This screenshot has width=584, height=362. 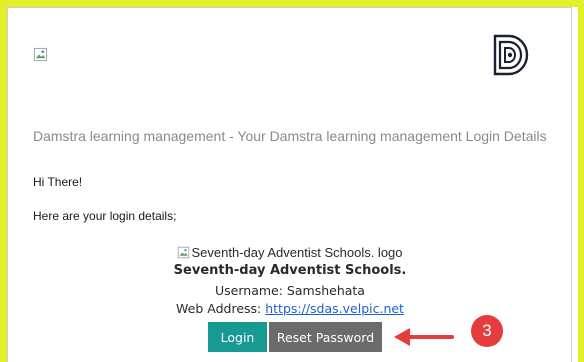 I want to click on web-address-label: Web Address:, so click(x=221, y=308).